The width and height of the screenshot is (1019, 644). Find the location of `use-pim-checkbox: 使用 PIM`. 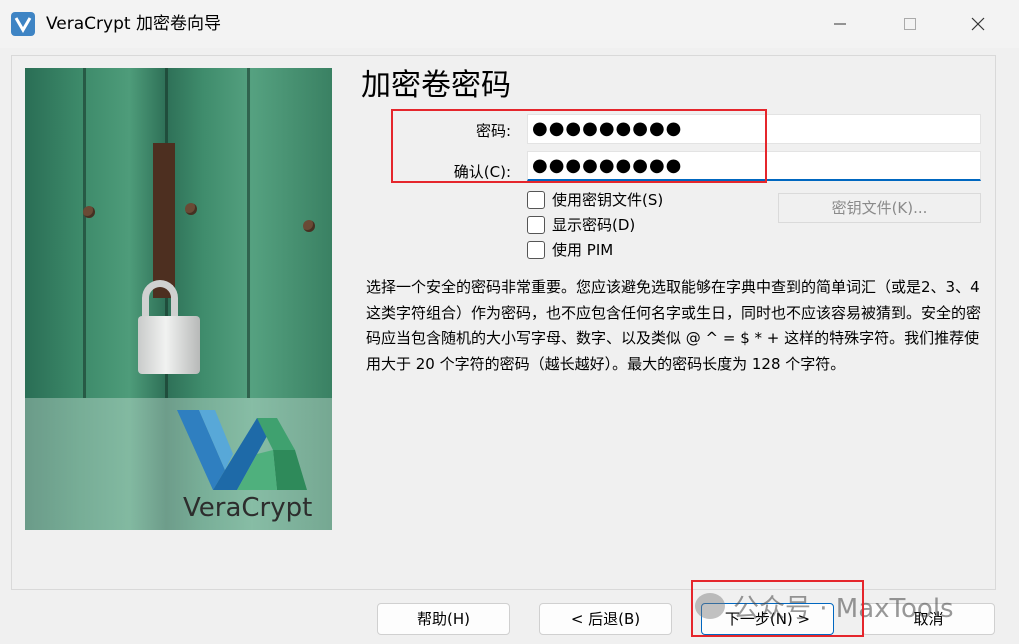

use-pim-checkbox: 使用 PIM is located at coordinates (570, 250).